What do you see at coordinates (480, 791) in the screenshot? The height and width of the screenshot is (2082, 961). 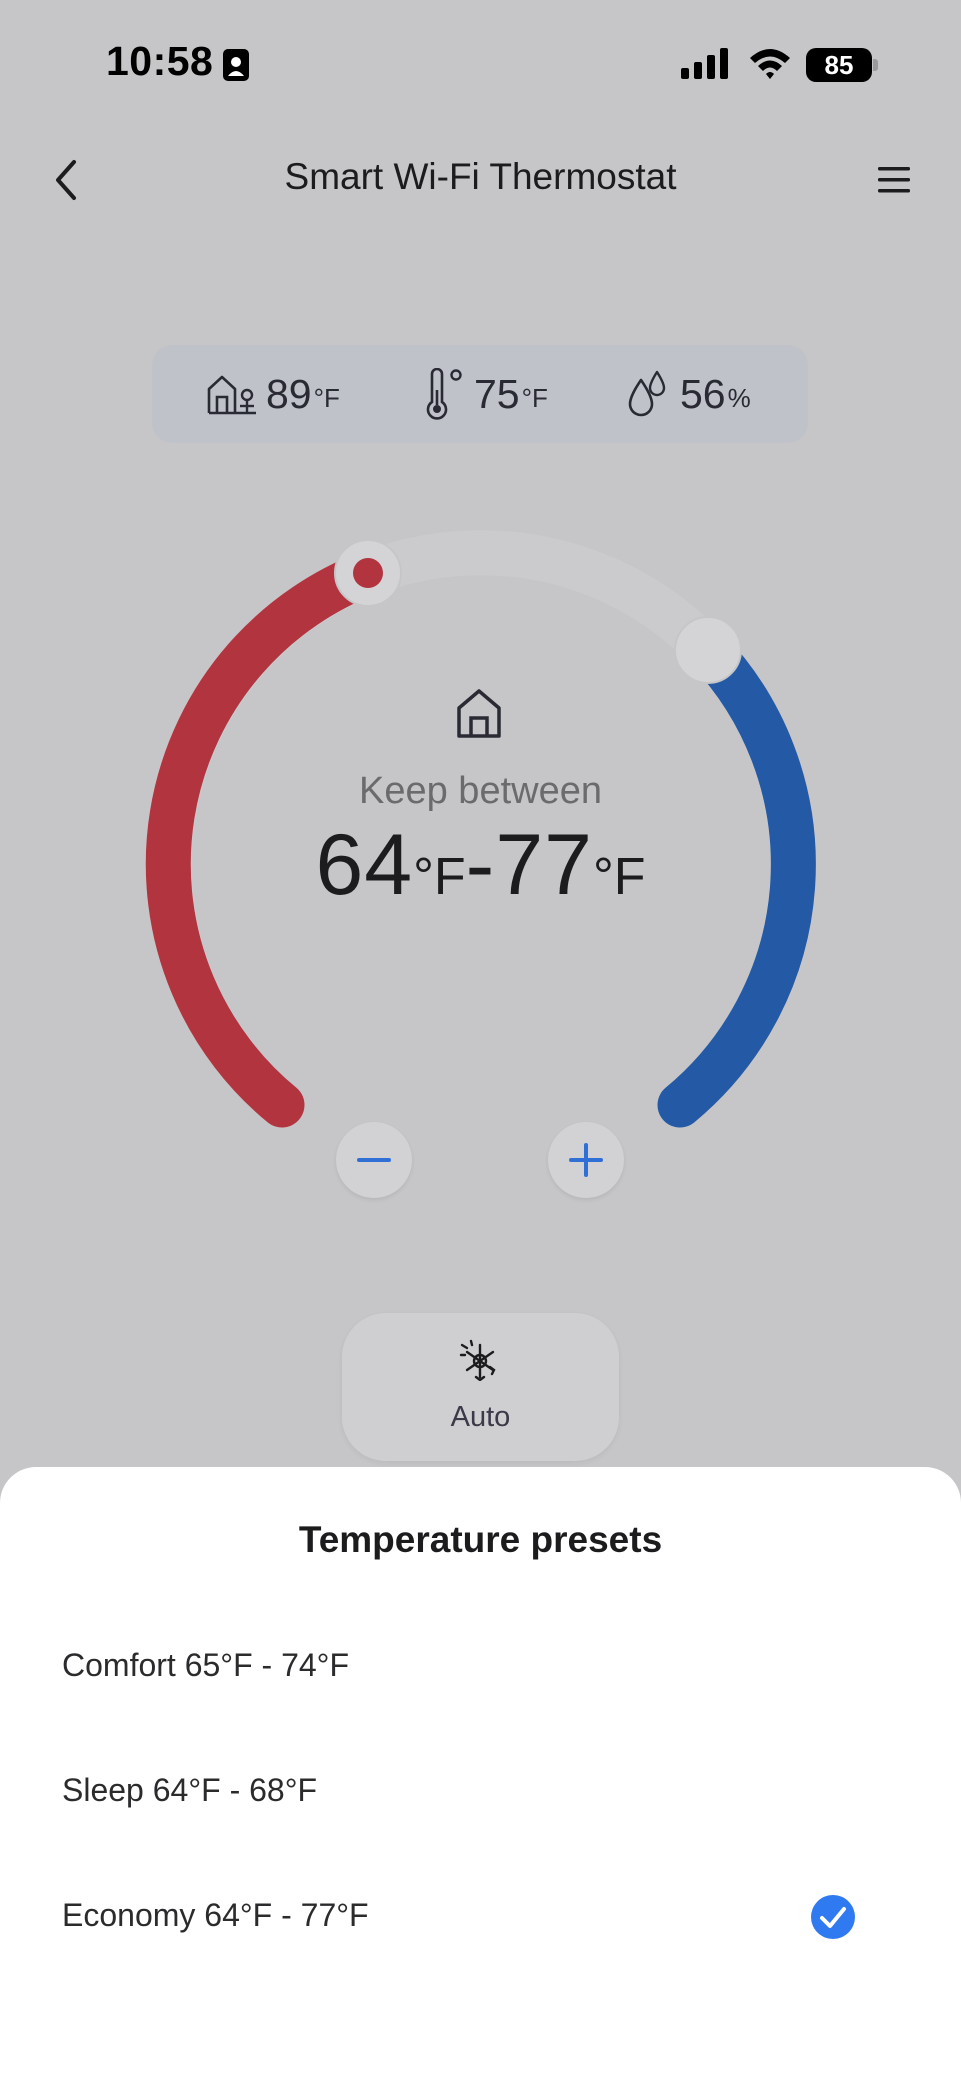 I see `dial-mode-label: Keep between` at bounding box center [480, 791].